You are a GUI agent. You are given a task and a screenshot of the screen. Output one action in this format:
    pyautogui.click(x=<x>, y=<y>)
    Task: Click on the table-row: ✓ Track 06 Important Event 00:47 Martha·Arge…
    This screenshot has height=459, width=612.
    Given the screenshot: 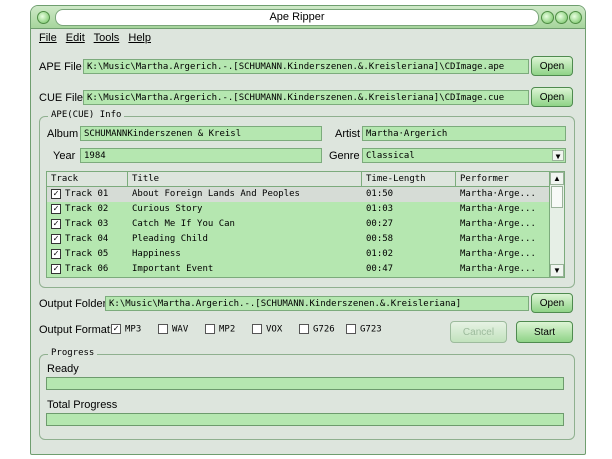 What is the action you would take?
    pyautogui.click(x=298, y=269)
    